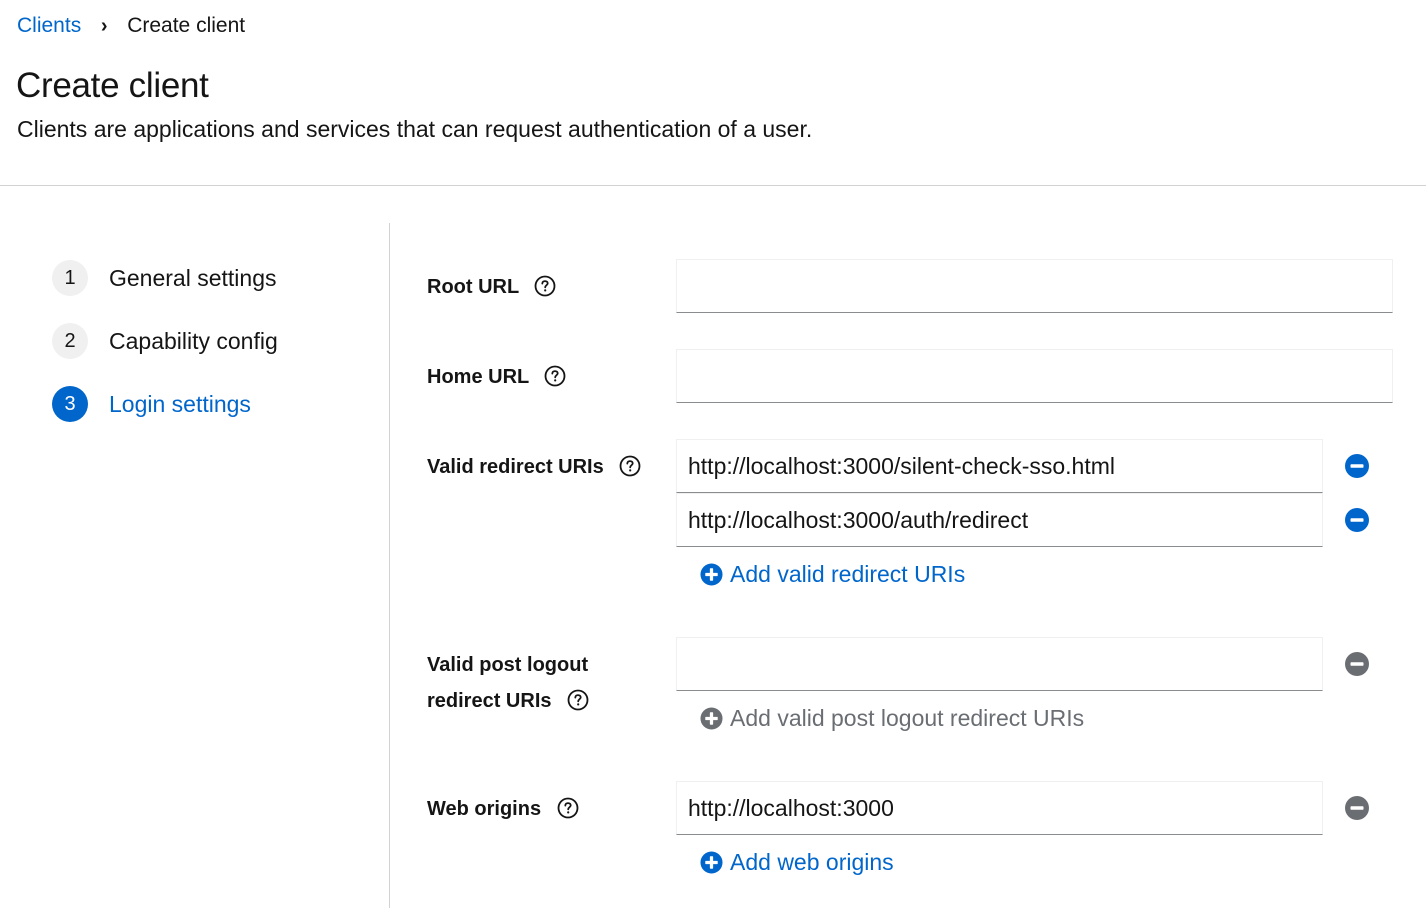 This screenshot has width=1426, height=908. Describe the element at coordinates (508, 665) in the screenshot. I see `post-logout-label-line1: Valid post logout` at that location.